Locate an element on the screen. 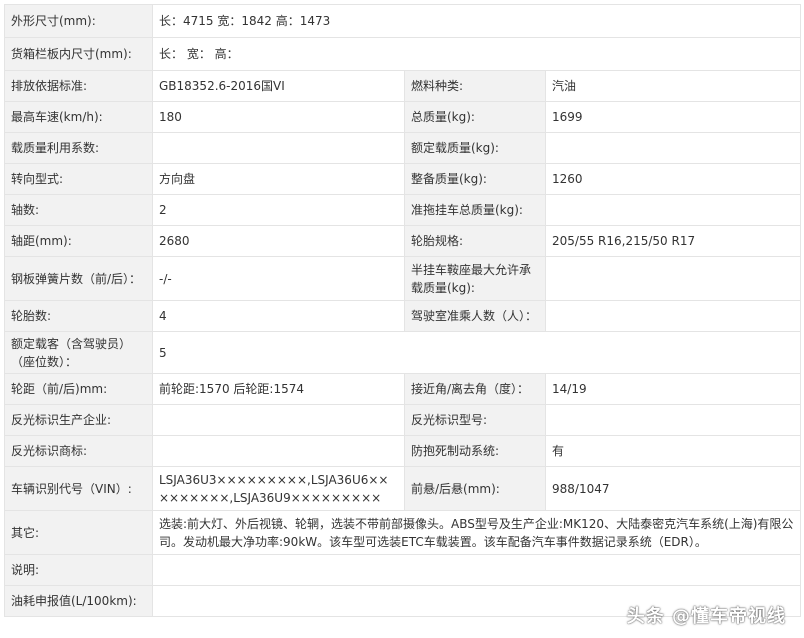 Image resolution: width=804 pixels, height=638 pixels. row-label-2: 燃料种类: is located at coordinates (475, 86).